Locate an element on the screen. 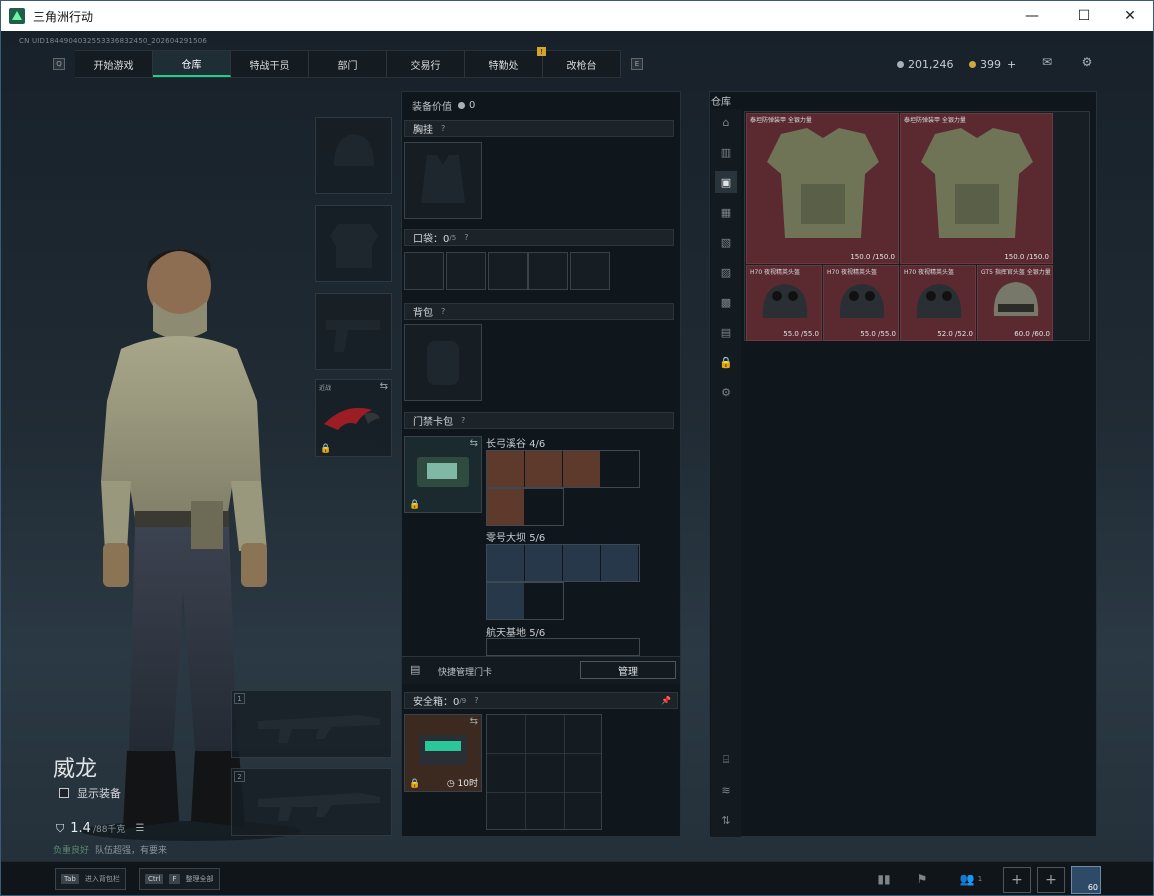 The height and width of the screenshot is (896, 1154). gold-add: + is located at coordinates (1011, 64).